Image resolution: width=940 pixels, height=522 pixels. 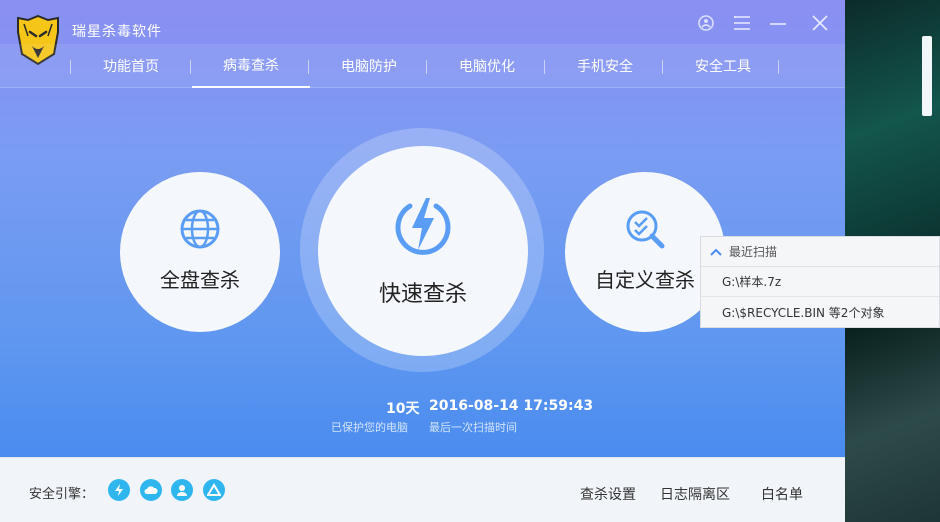 What do you see at coordinates (422, 418) in the screenshot?
I see `protection-stats: 10天 已保护您的电脑 2016-08-14 17:59:43 最后一次扫描时间` at bounding box center [422, 418].